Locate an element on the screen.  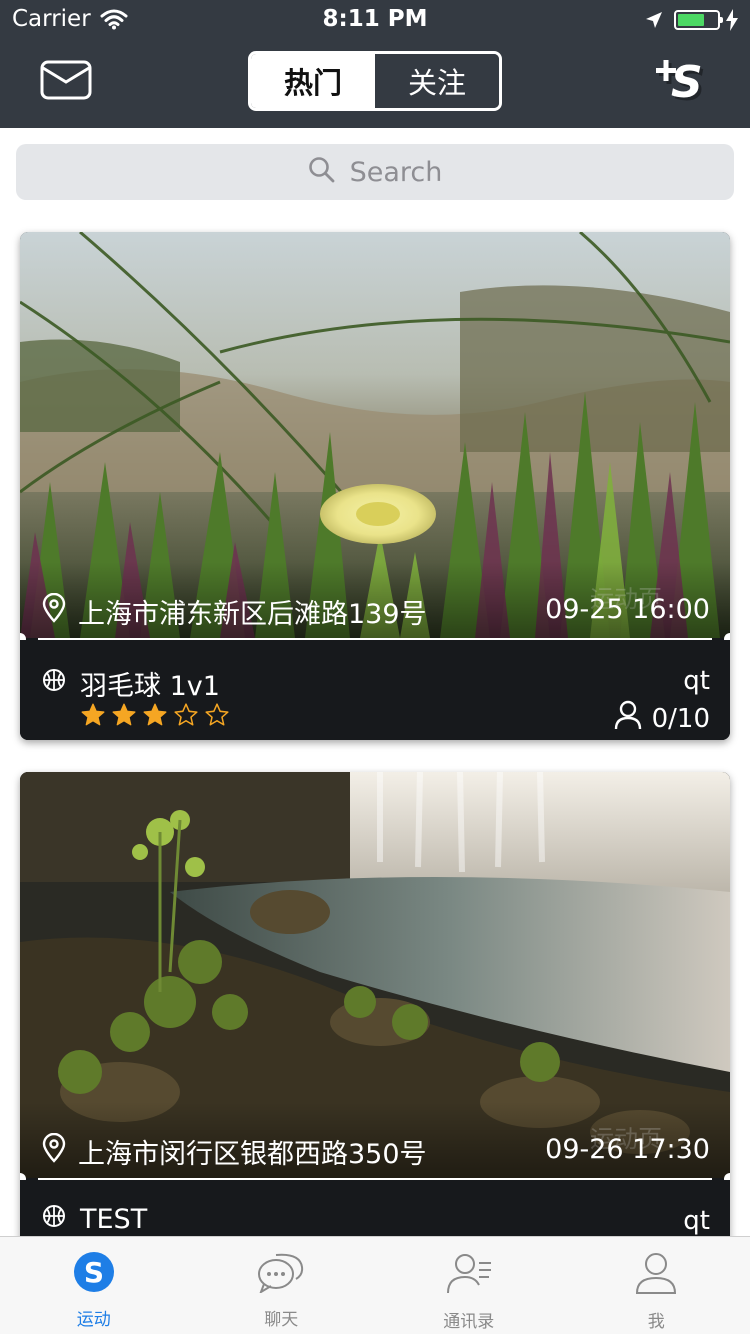
tab-sport-label: 运动 is located at coordinates (93, 1320).